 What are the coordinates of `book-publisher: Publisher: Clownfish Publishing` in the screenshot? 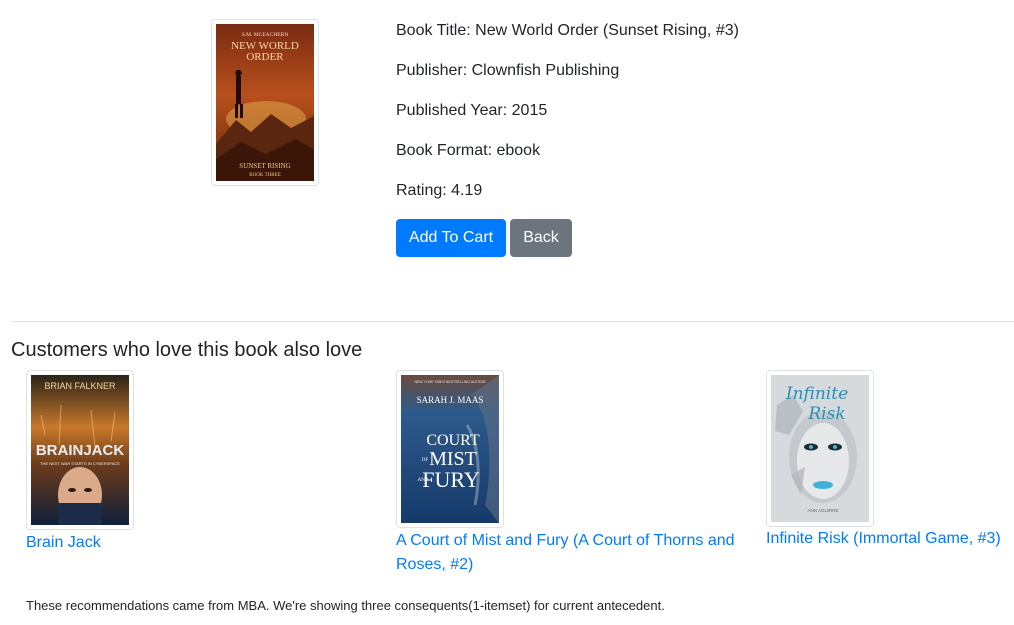 It's located at (508, 70).